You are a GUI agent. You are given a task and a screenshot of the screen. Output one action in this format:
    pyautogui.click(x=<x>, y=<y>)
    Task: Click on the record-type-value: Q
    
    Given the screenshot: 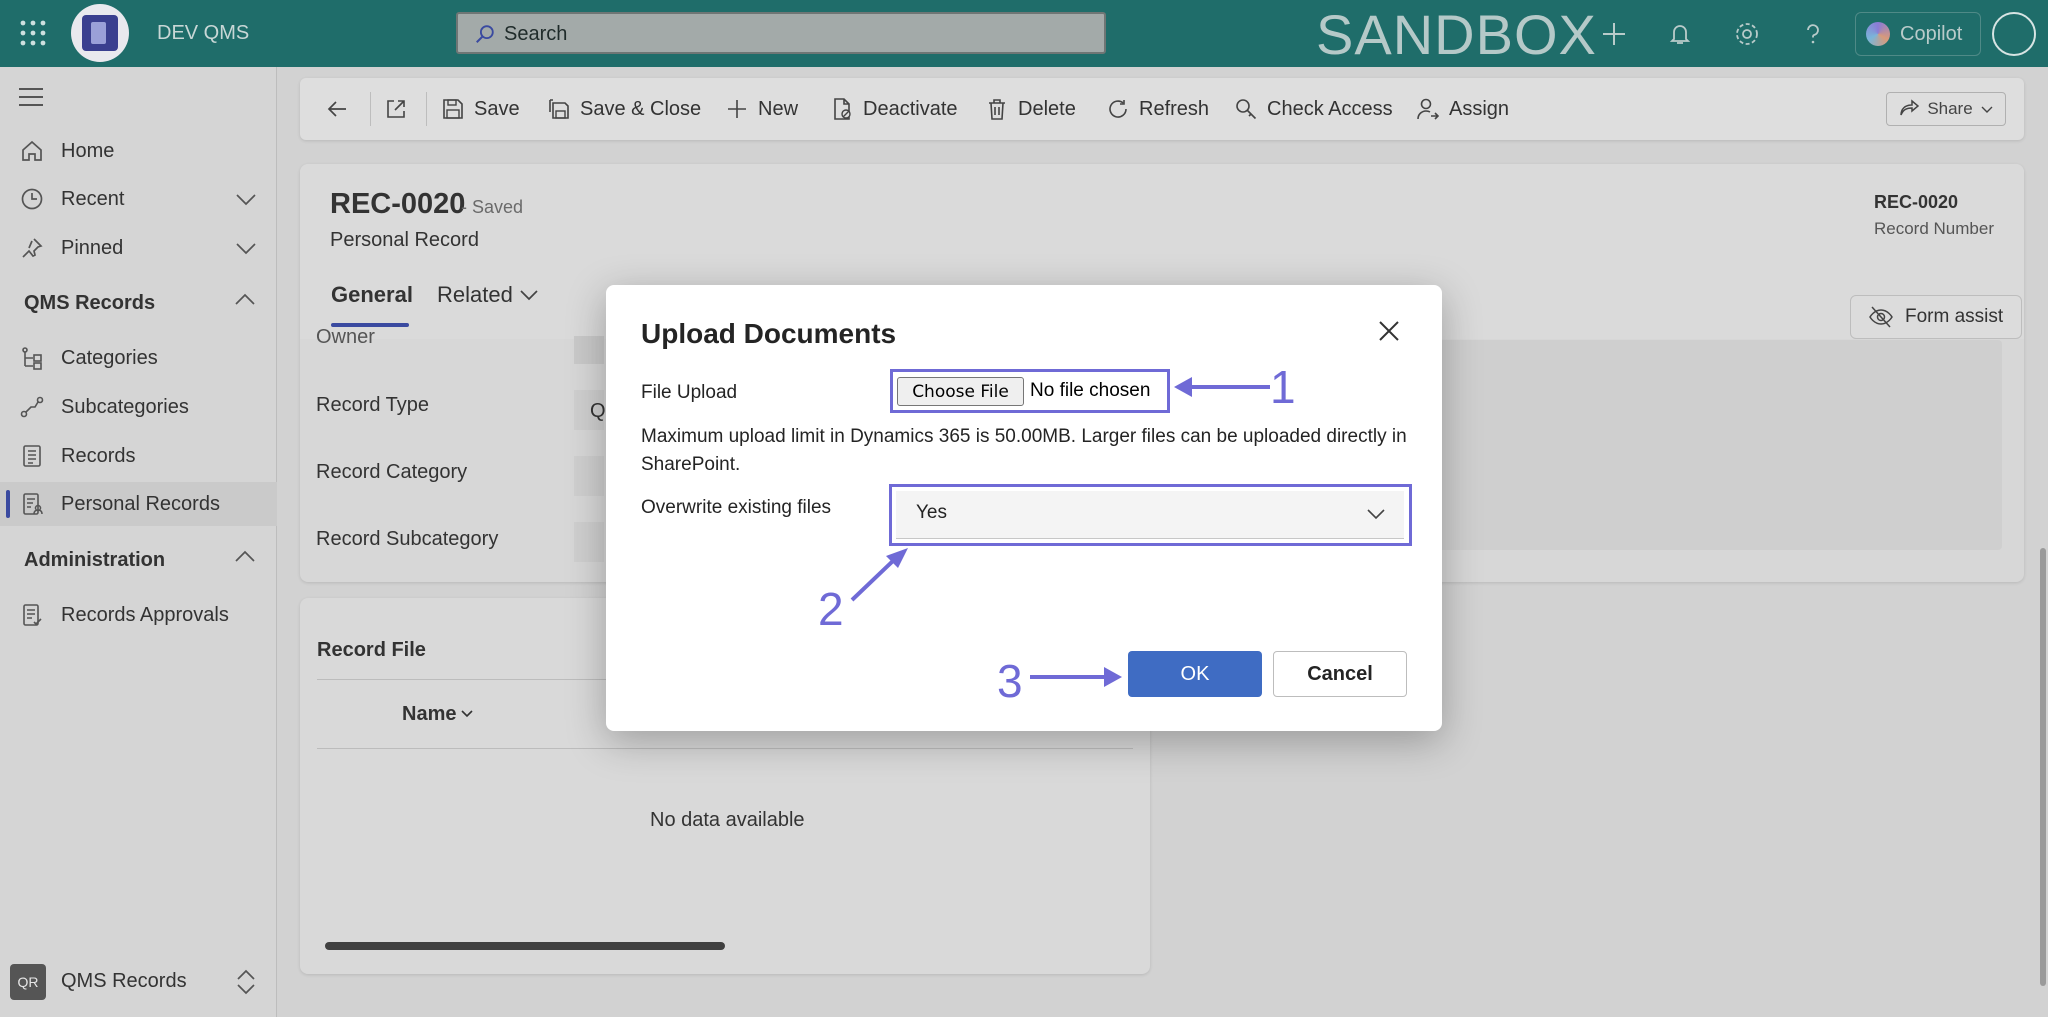 What is the action you would take?
    pyautogui.click(x=598, y=411)
    